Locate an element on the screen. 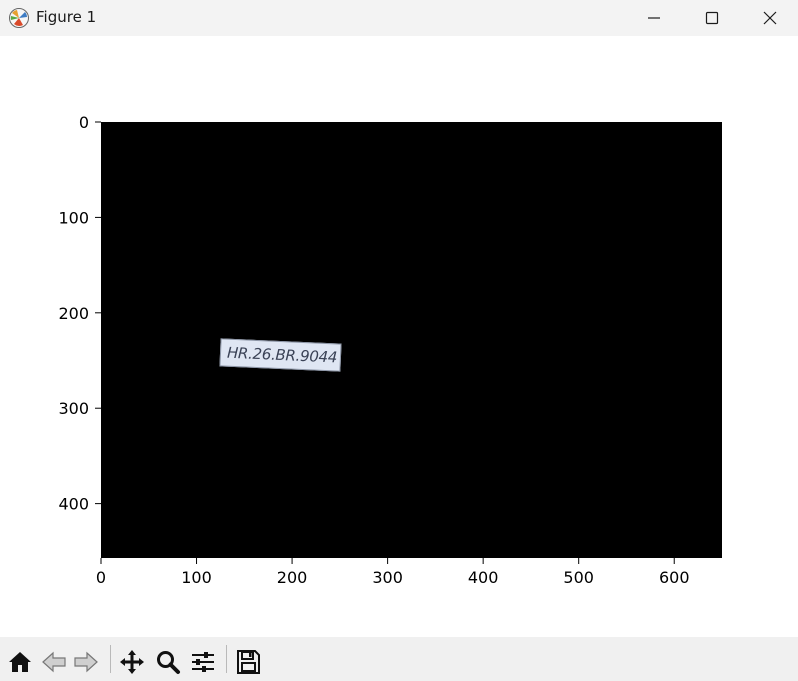 The image size is (798, 681). save-button is located at coordinates (248, 662).